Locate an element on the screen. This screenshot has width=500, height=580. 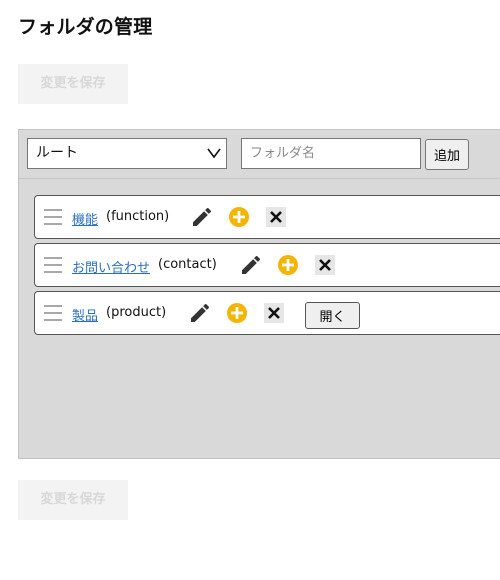
save-button-bottom: 変更を保存 is located at coordinates (73, 500).